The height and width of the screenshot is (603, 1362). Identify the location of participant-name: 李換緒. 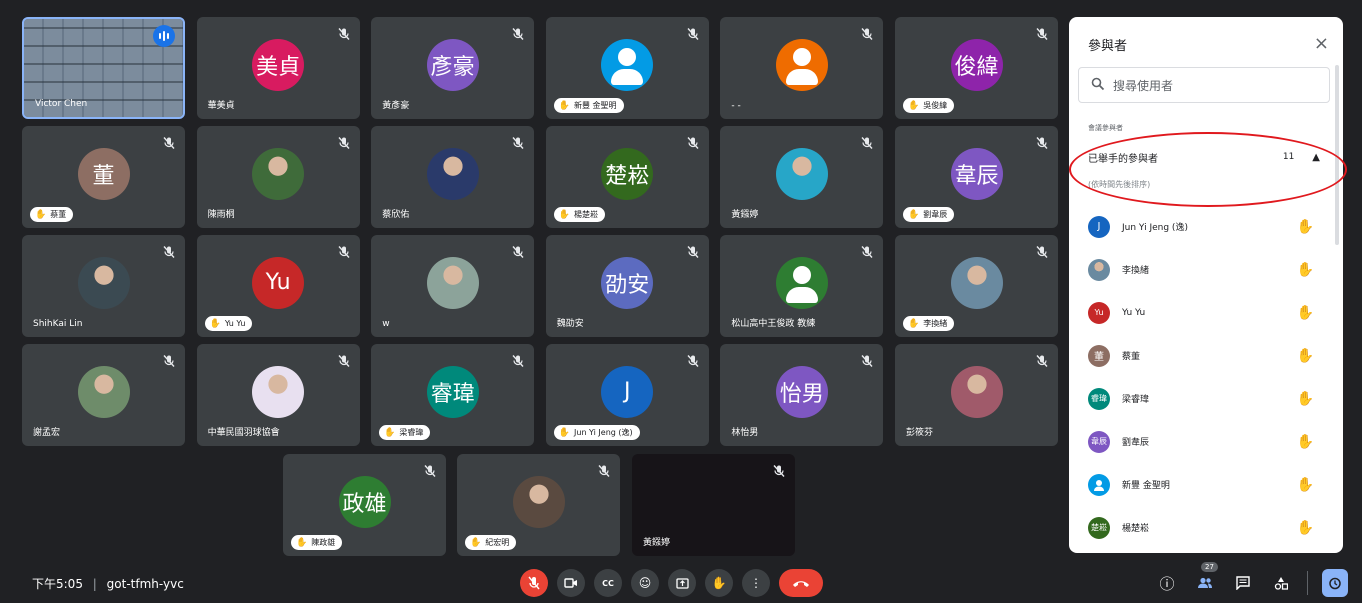
(1136, 271).